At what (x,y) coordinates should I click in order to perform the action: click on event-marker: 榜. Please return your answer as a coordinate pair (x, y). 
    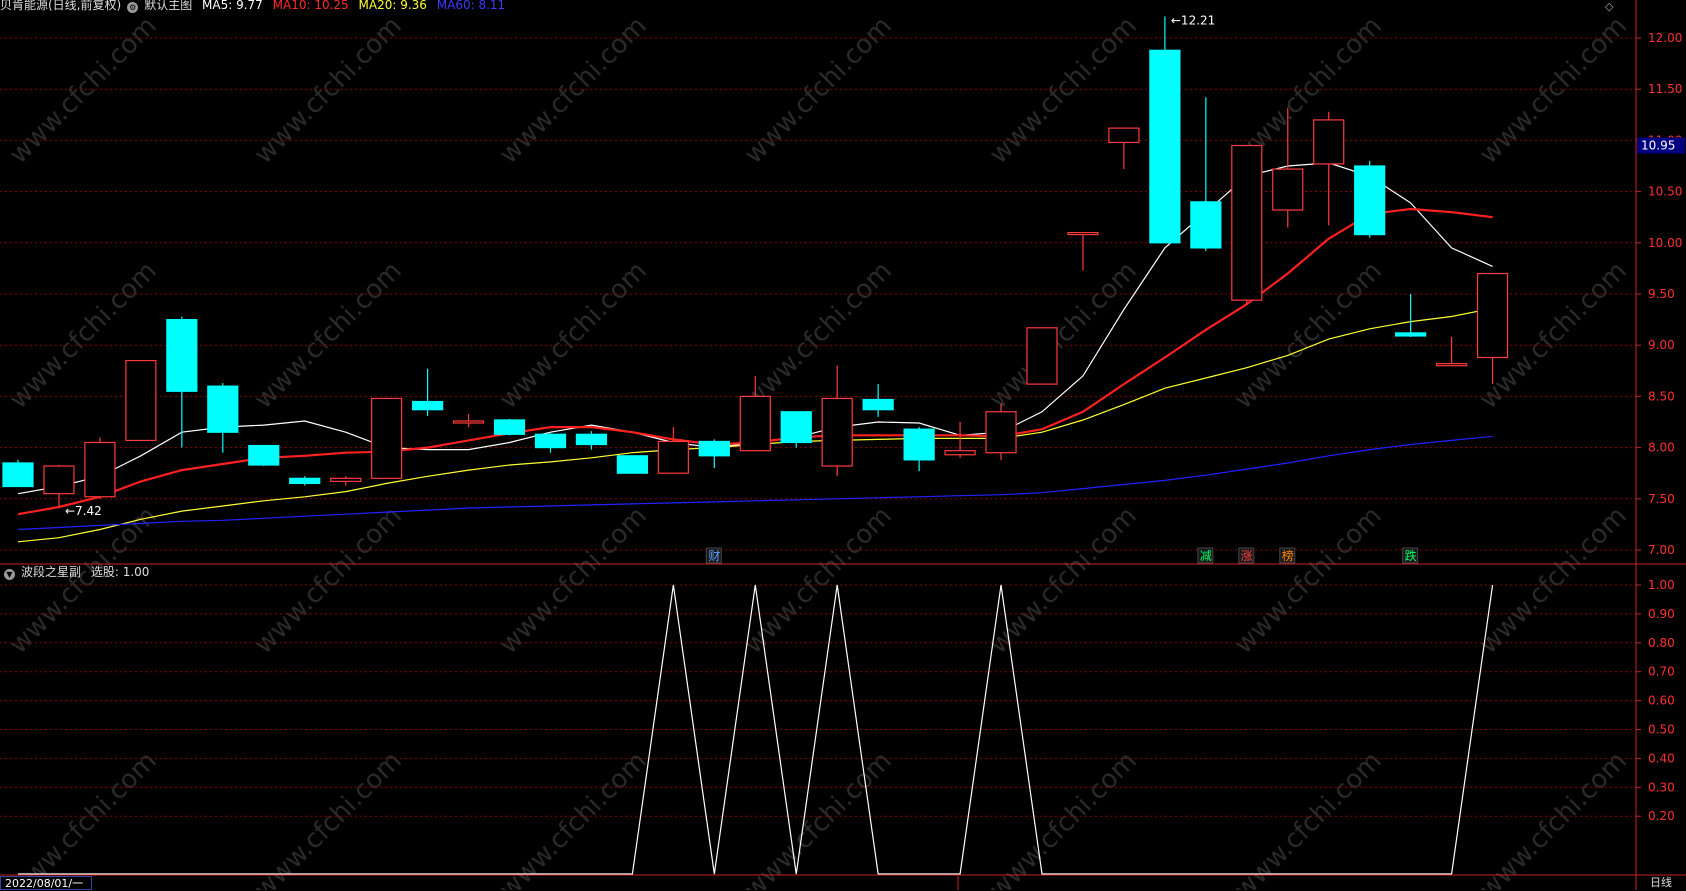
    Looking at the image, I should click on (1288, 555).